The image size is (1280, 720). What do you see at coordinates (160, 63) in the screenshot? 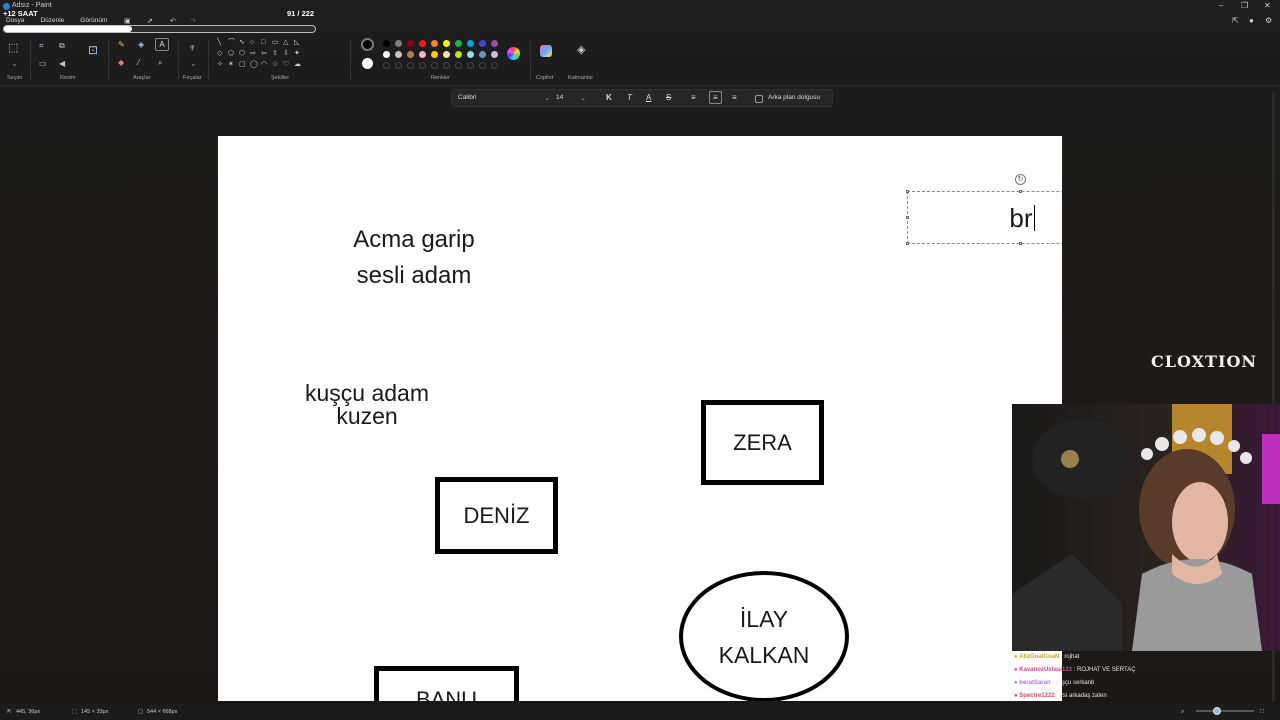
I see `magnifier-icon: ⌕` at bounding box center [160, 63].